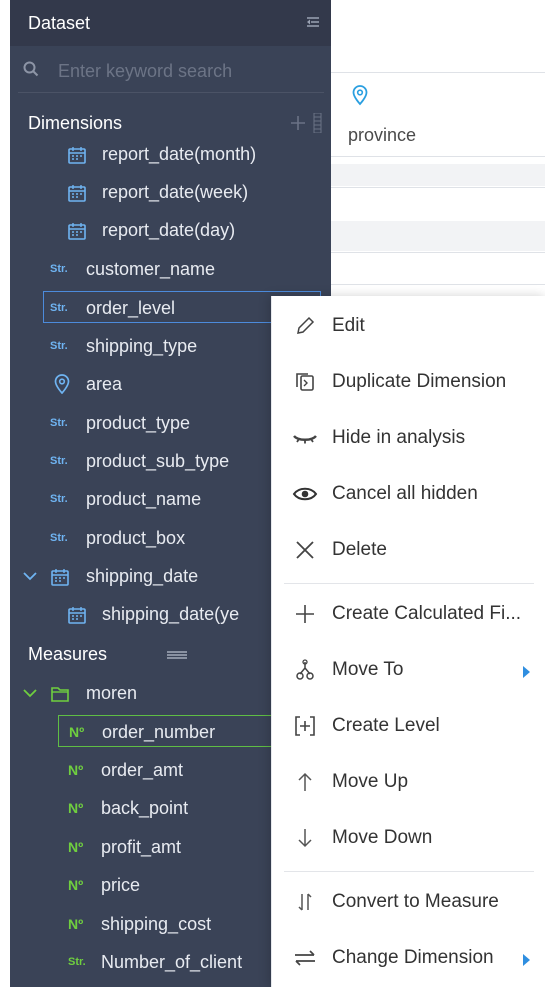 The image size is (545, 987). I want to click on edit-pencil-icon, so click(306, 325).